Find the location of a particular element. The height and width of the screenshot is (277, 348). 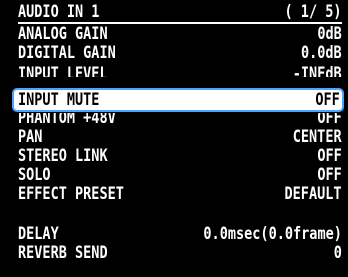

menu-item-value: CENTER is located at coordinates (317, 136).